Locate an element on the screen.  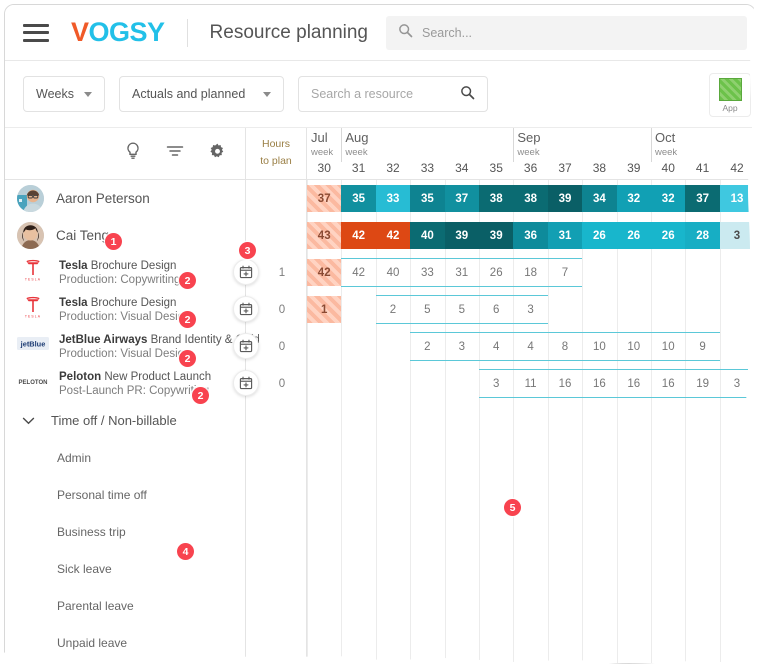
task-hours-cell: 8 is located at coordinates (565, 346).